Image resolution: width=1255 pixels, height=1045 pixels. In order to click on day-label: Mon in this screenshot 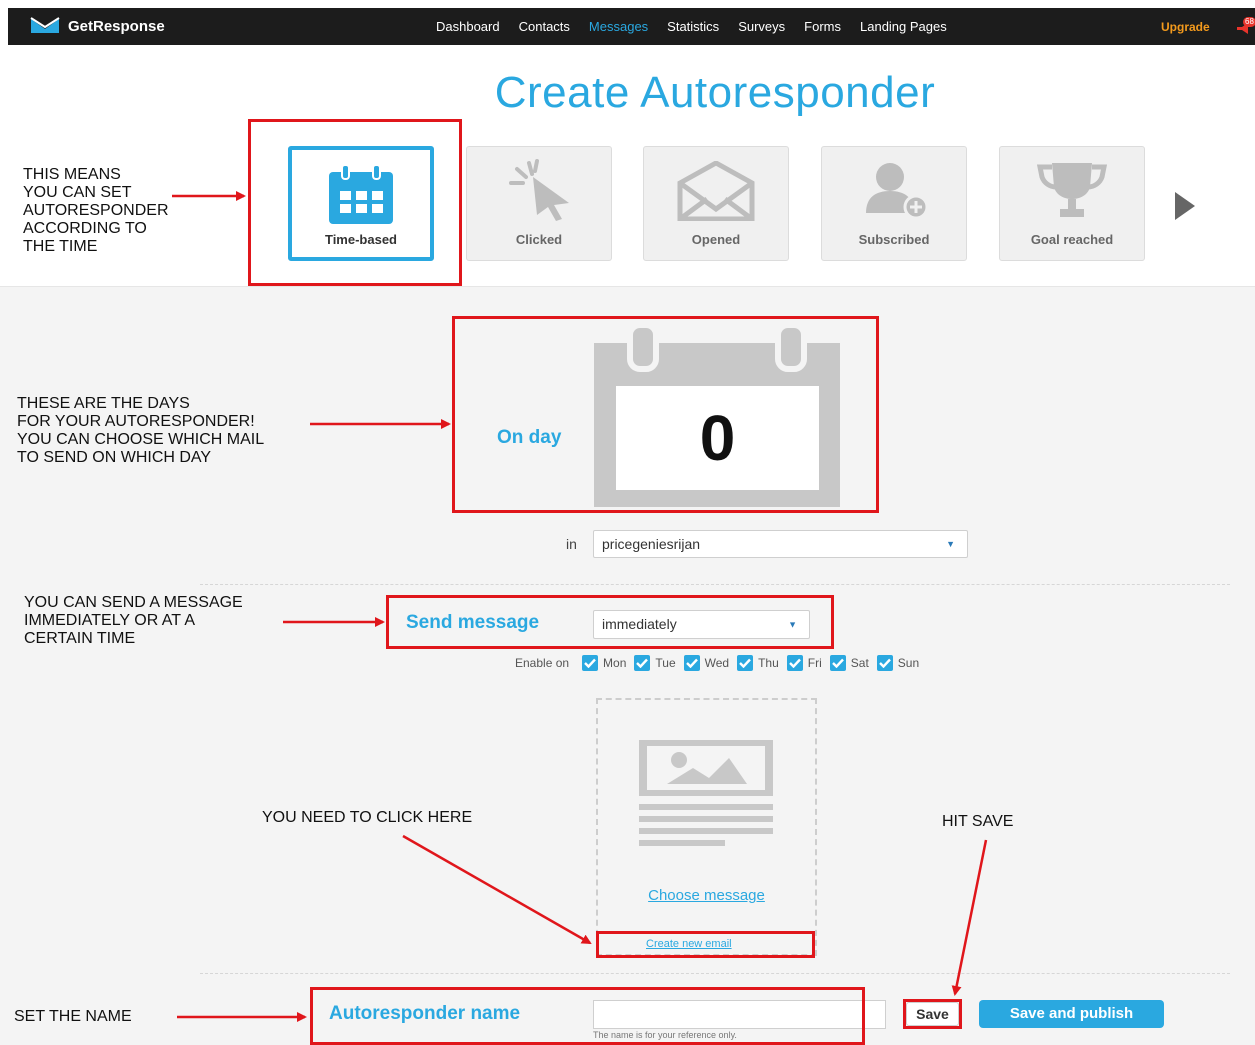, I will do `click(615, 663)`.